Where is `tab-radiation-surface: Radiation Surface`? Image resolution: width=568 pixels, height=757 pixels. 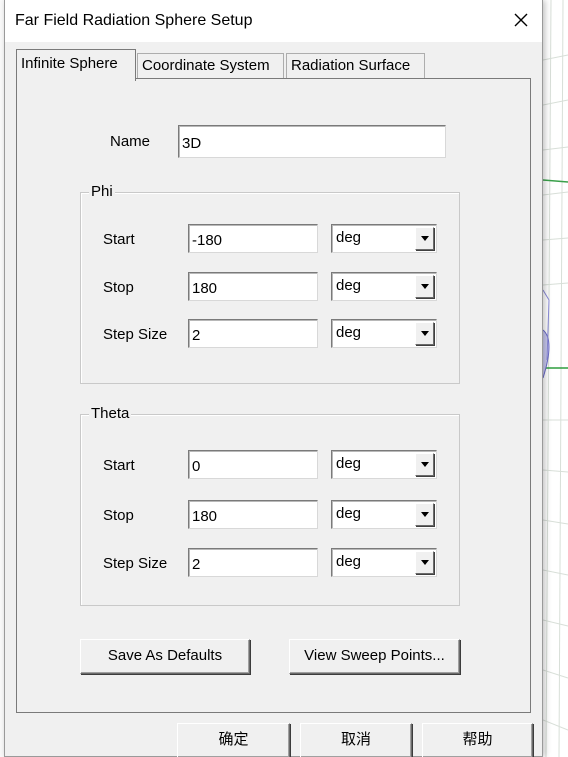
tab-radiation-surface: Radiation Surface is located at coordinates (355, 66).